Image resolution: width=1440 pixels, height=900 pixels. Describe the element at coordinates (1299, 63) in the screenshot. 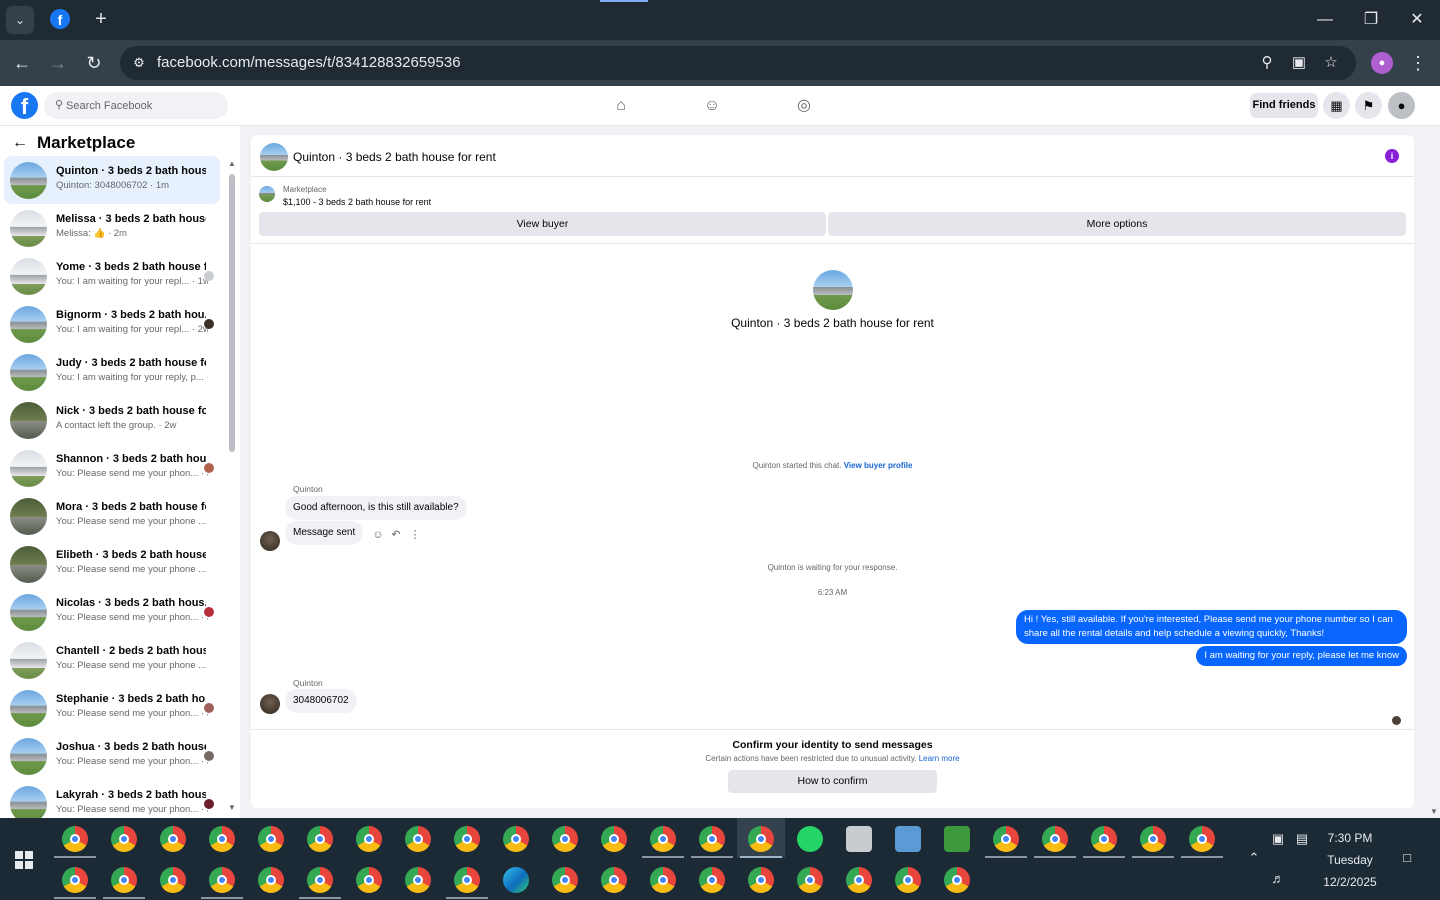

I see `install-app-icon: ▣` at that location.